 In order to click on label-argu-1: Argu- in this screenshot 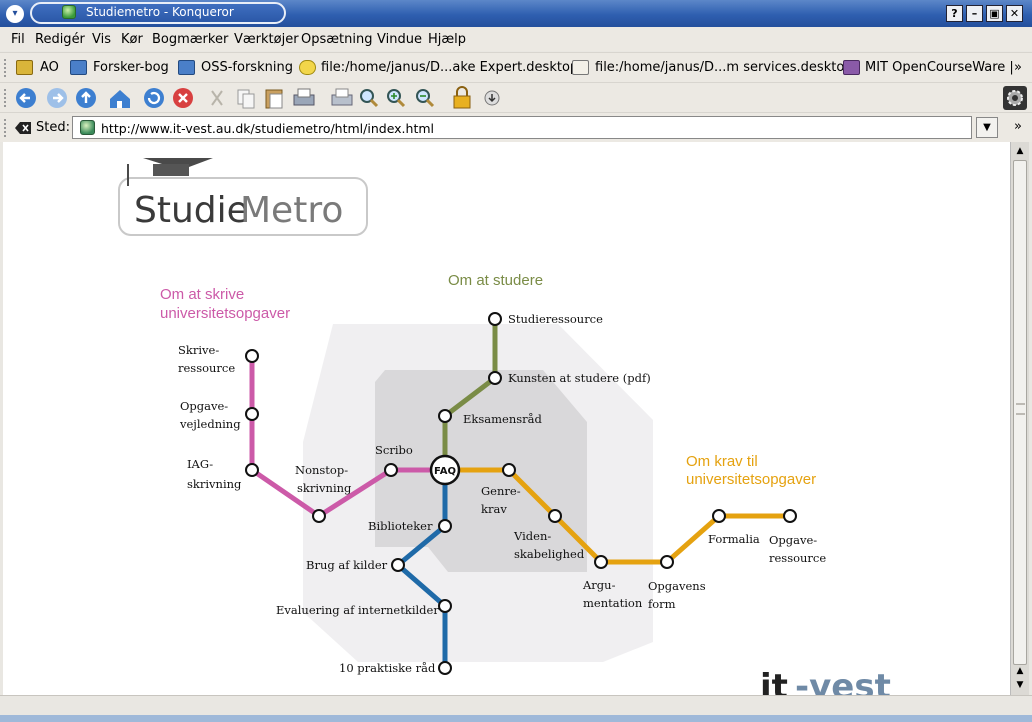, I will do `click(599, 585)`.